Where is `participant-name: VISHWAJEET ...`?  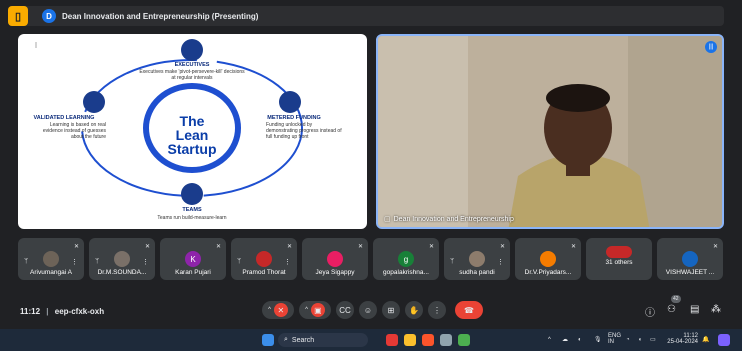 participant-name: VISHWAJEET ... is located at coordinates (690, 272).